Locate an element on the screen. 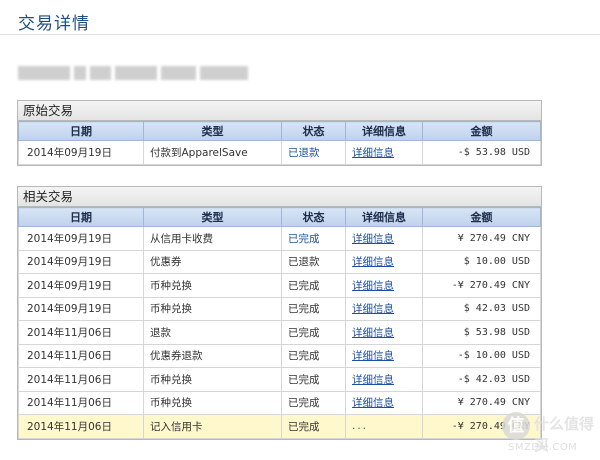  section-title: 相关交易 is located at coordinates (279, 197).